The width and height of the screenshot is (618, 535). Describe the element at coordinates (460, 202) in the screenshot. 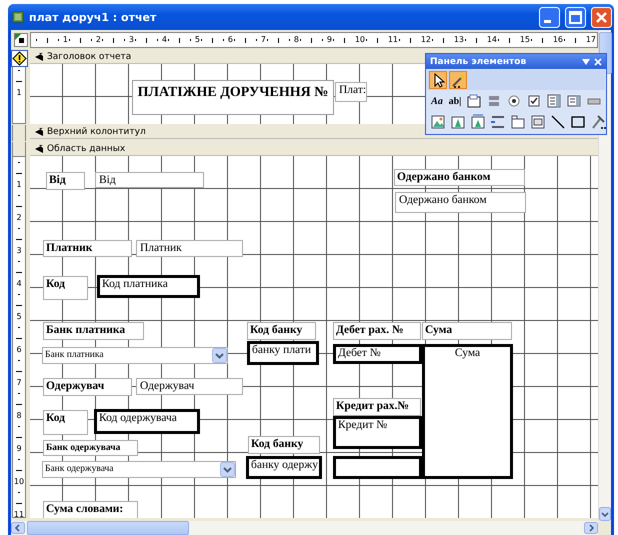

I see `text-box: Одержано банком` at that location.